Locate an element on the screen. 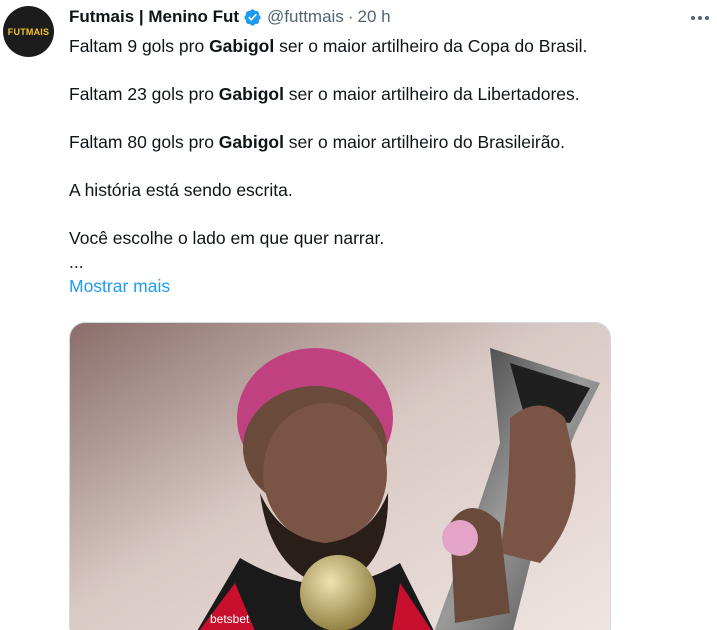  tweet-statement-2: Você escolhe o lado em que quer narrar. is located at coordinates (227, 238).